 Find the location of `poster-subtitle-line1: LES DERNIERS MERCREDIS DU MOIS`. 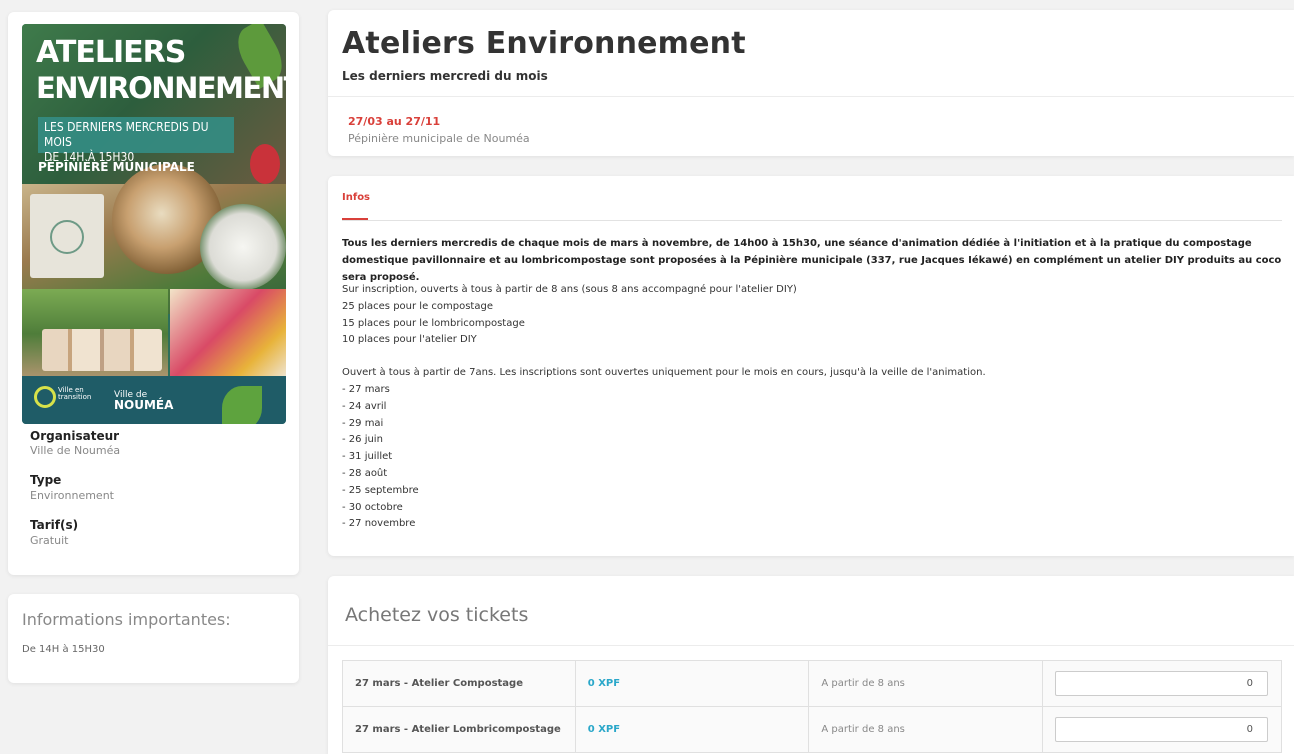

poster-subtitle-line1: LES DERNIERS MERCREDIS DU MOIS is located at coordinates (126, 134).